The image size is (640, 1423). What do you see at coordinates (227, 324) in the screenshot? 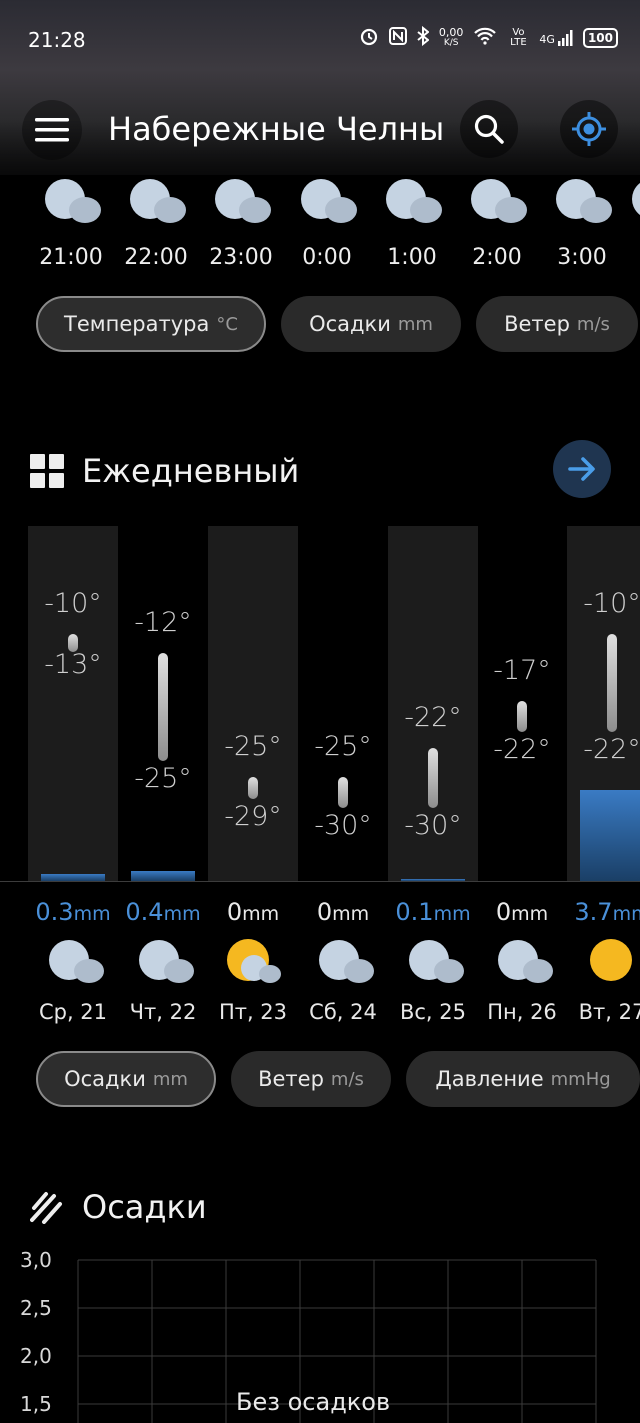
I see `chip-unit: °C` at bounding box center [227, 324].